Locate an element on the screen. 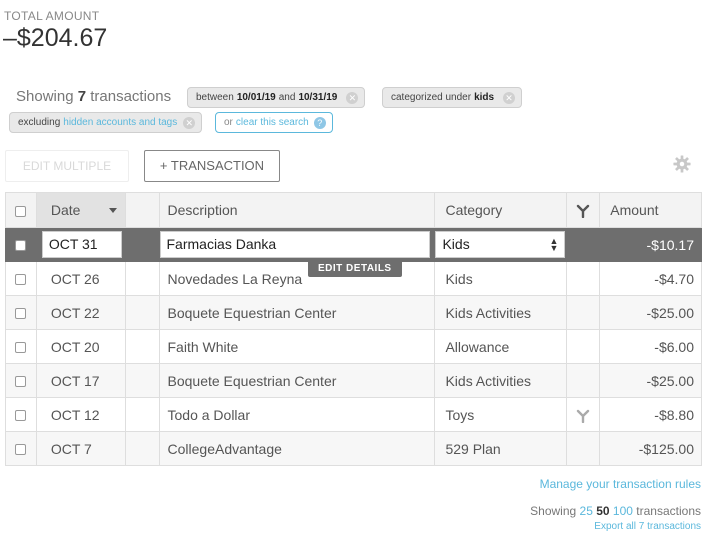 This screenshot has width=717, height=549. table-header-row: Date Description Category Amount is located at coordinates (353, 210).